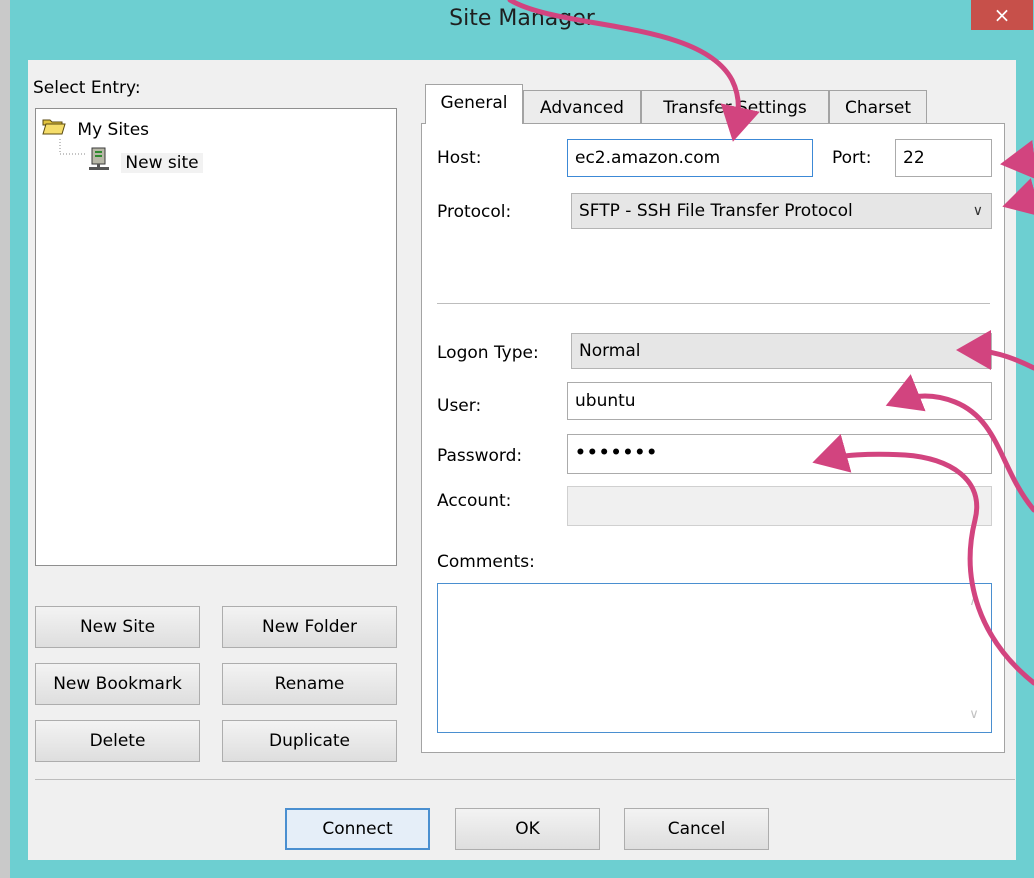  What do you see at coordinates (117, 684) in the screenshot?
I see `new-bookmark-button: New Bookmark` at bounding box center [117, 684].